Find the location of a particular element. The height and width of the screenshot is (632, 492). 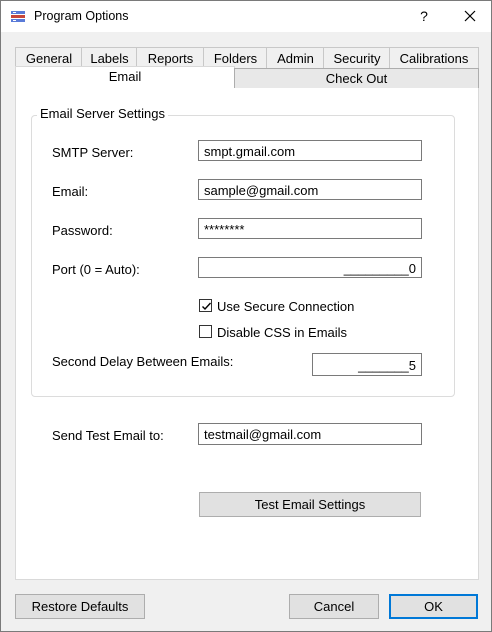

tab-label: General is located at coordinates (49, 58).